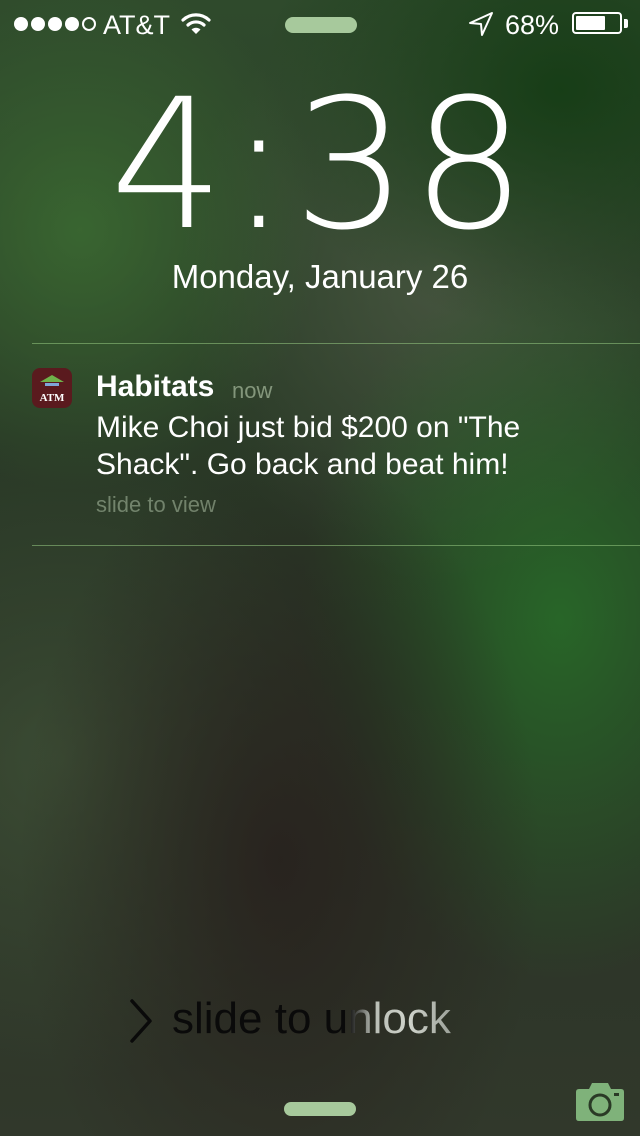 The image size is (640, 1136). Describe the element at coordinates (136, 25) in the screenshot. I see `carrier-name: AT&T` at that location.